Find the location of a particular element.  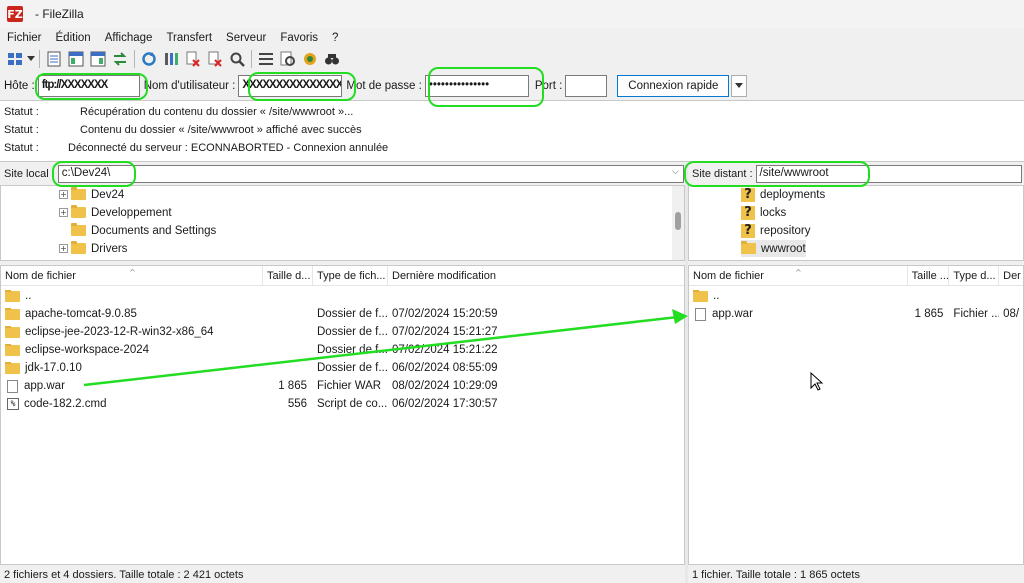

menu-favoris: Favoris is located at coordinates (299, 38).